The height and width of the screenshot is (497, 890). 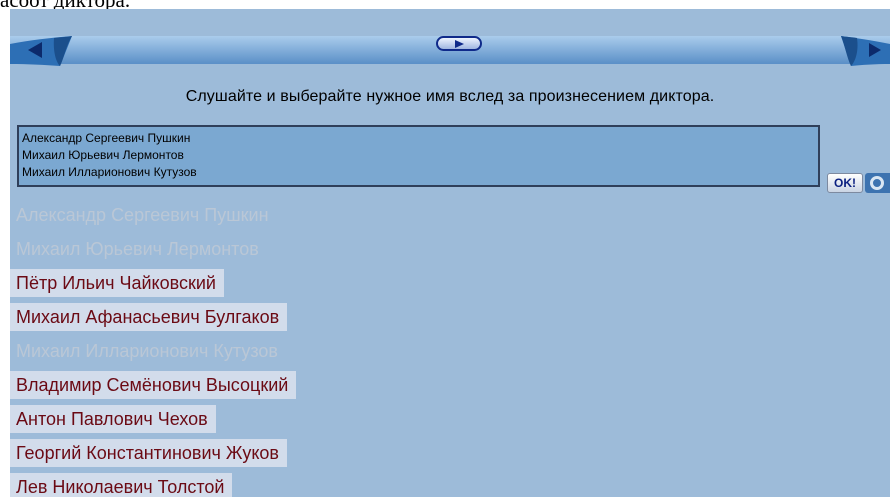 I want to click on name-choice: Михаил Юрьевич Лермонтов, so click(x=138, y=249).